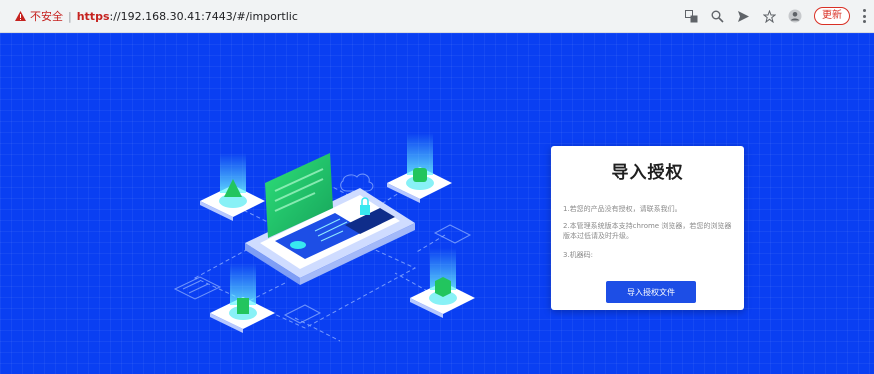 The image size is (874, 374). Describe the element at coordinates (691, 16) in the screenshot. I see `translate-icon` at that location.